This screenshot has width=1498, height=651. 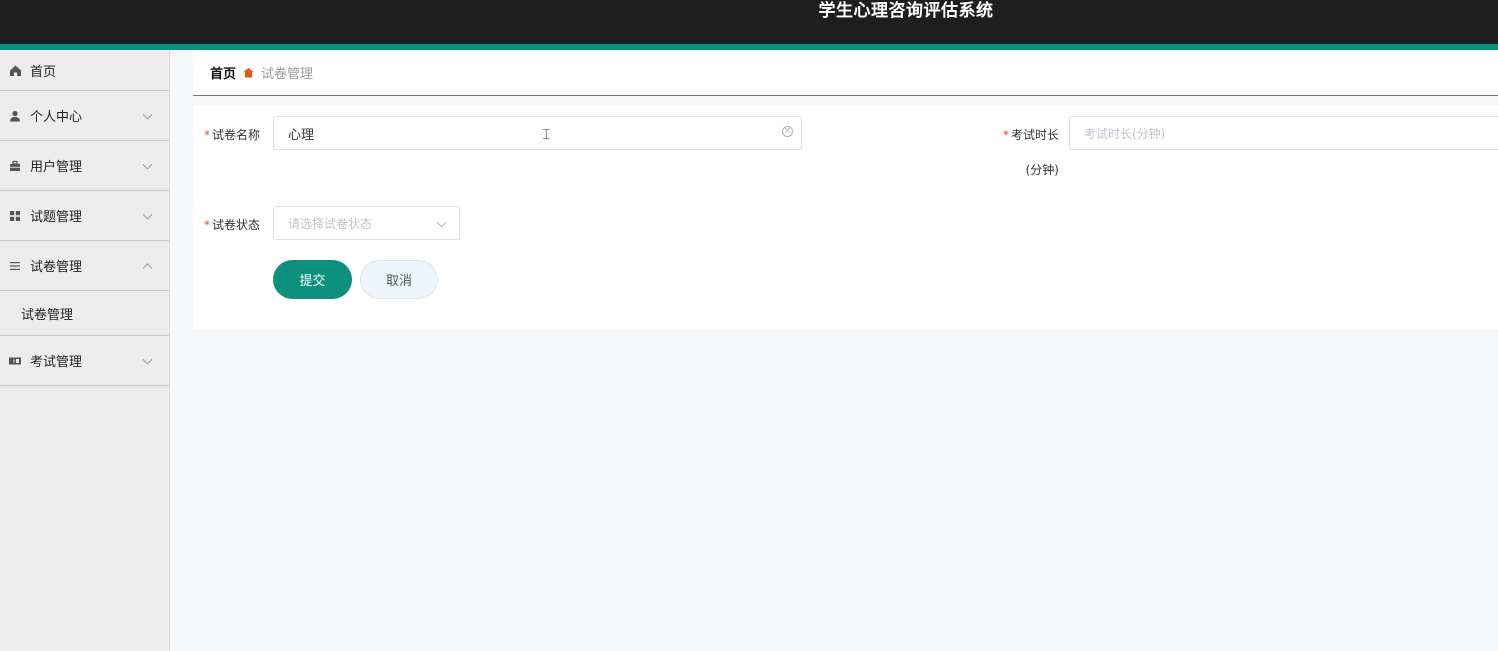 I want to click on sidebar: 首页 个人中心 用户管理 试题管理 试卷管理 试卷管理 考试管理, so click(x=85, y=350).